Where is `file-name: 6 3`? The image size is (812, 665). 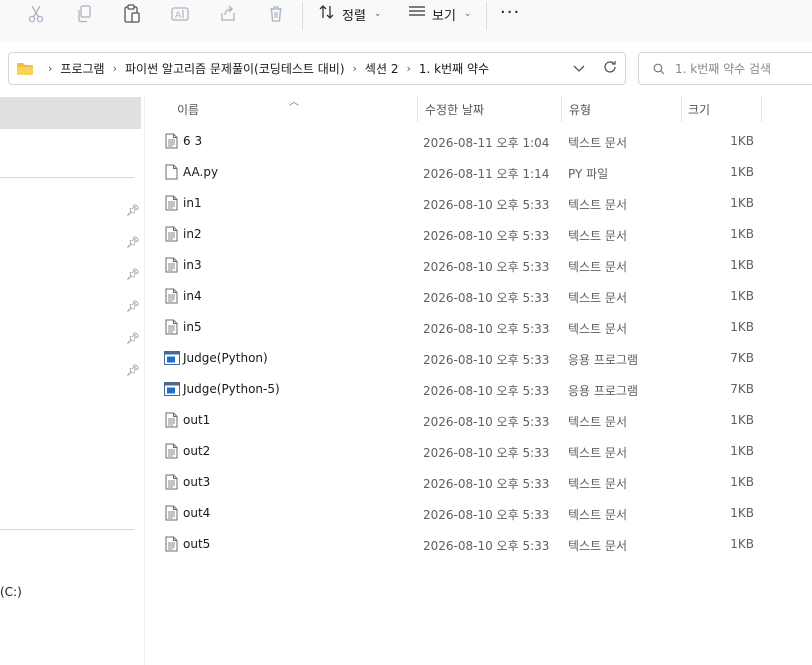 file-name: 6 3 is located at coordinates (193, 141).